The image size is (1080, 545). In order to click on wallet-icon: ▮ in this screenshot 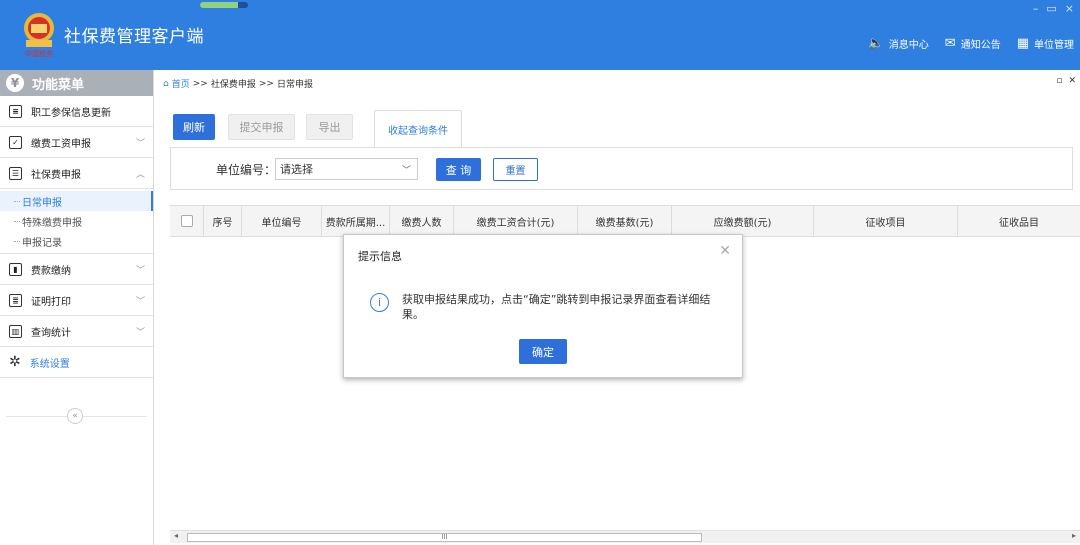, I will do `click(15, 269)`.